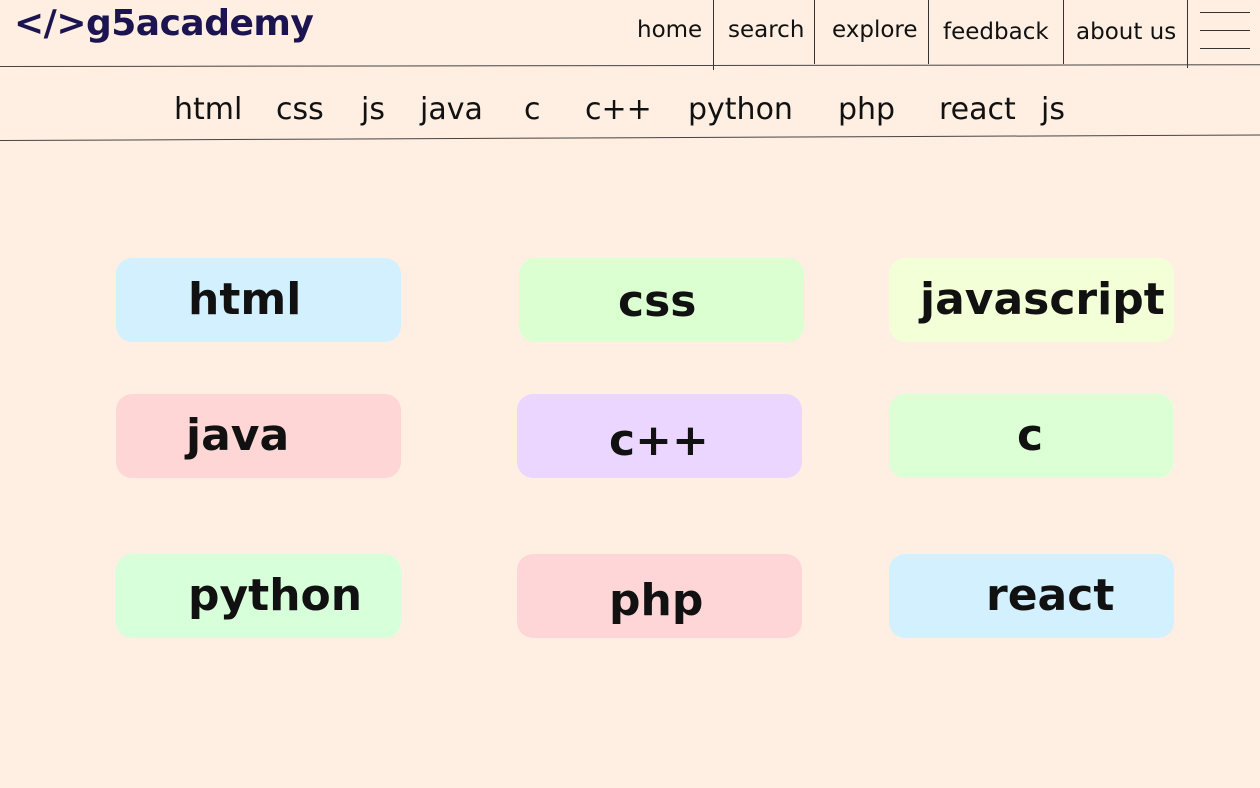 The width and height of the screenshot is (1260, 788). I want to click on nav-home-link: home, so click(669, 32).